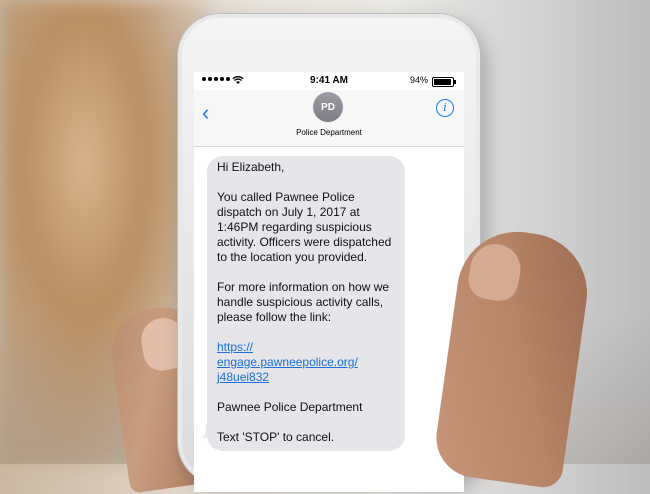  What do you see at coordinates (306, 347) in the screenshot?
I see `link-line-1: https://` at bounding box center [306, 347].